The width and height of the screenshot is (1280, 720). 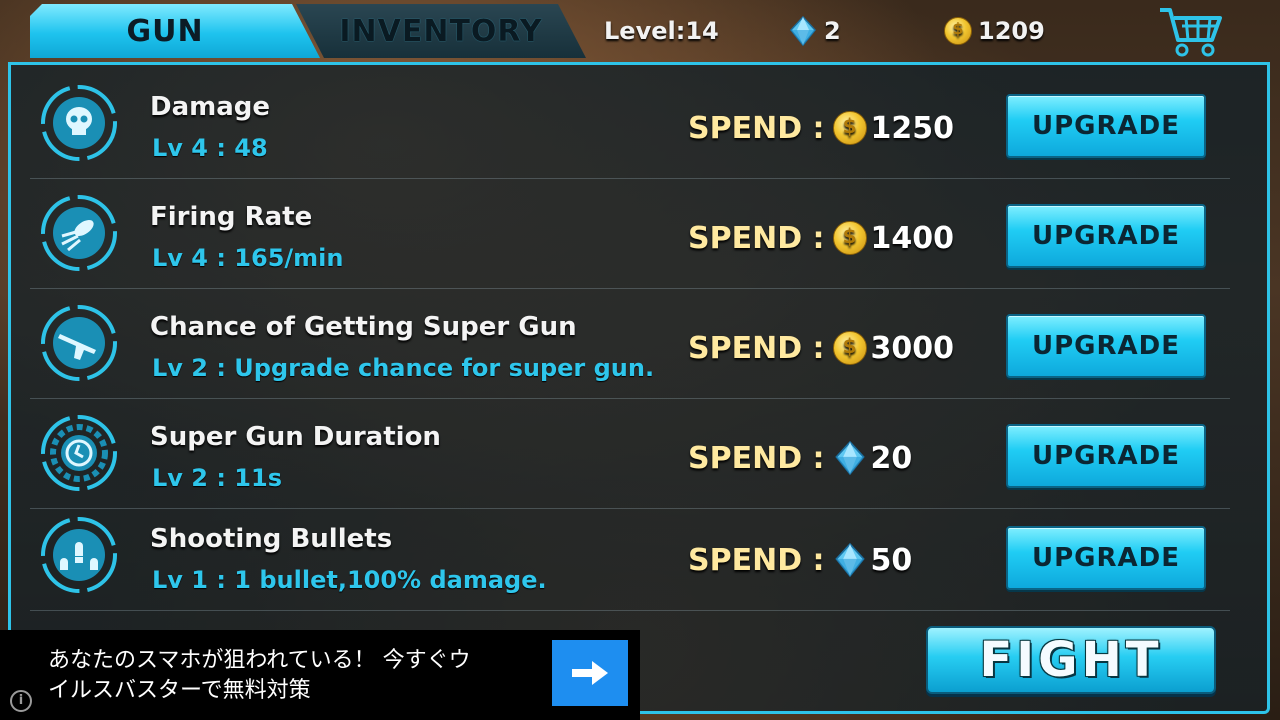 I want to click on skull-icon, so click(x=79, y=123).